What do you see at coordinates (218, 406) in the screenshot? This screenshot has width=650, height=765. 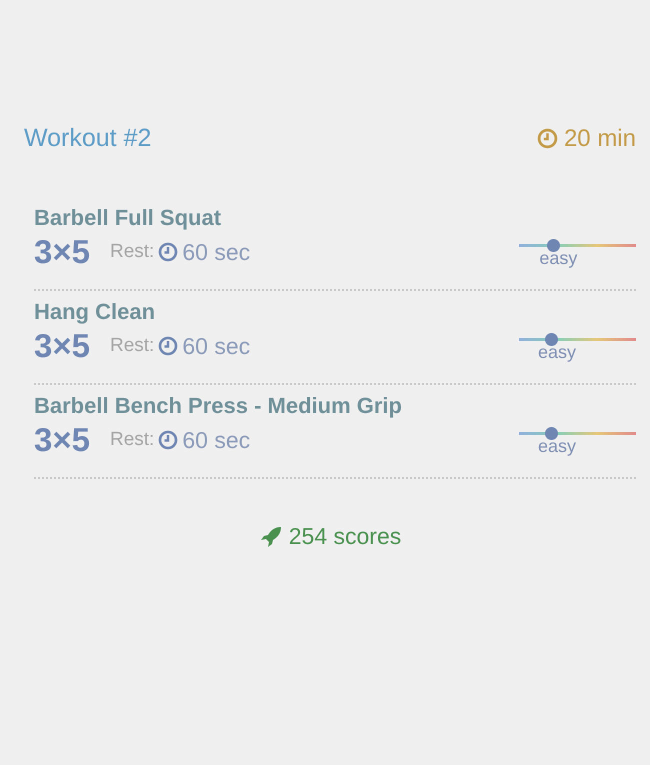 I see `exercise-name: Barbell Bench Press - Medium Grip` at bounding box center [218, 406].